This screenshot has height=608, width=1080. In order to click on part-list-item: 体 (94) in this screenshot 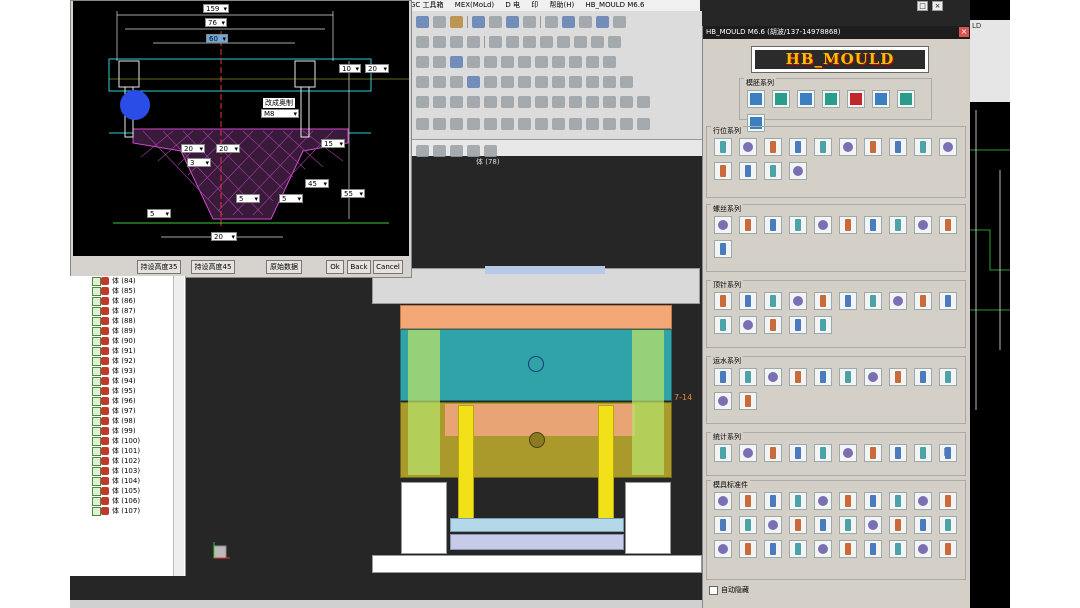, I will do `click(127, 381)`.